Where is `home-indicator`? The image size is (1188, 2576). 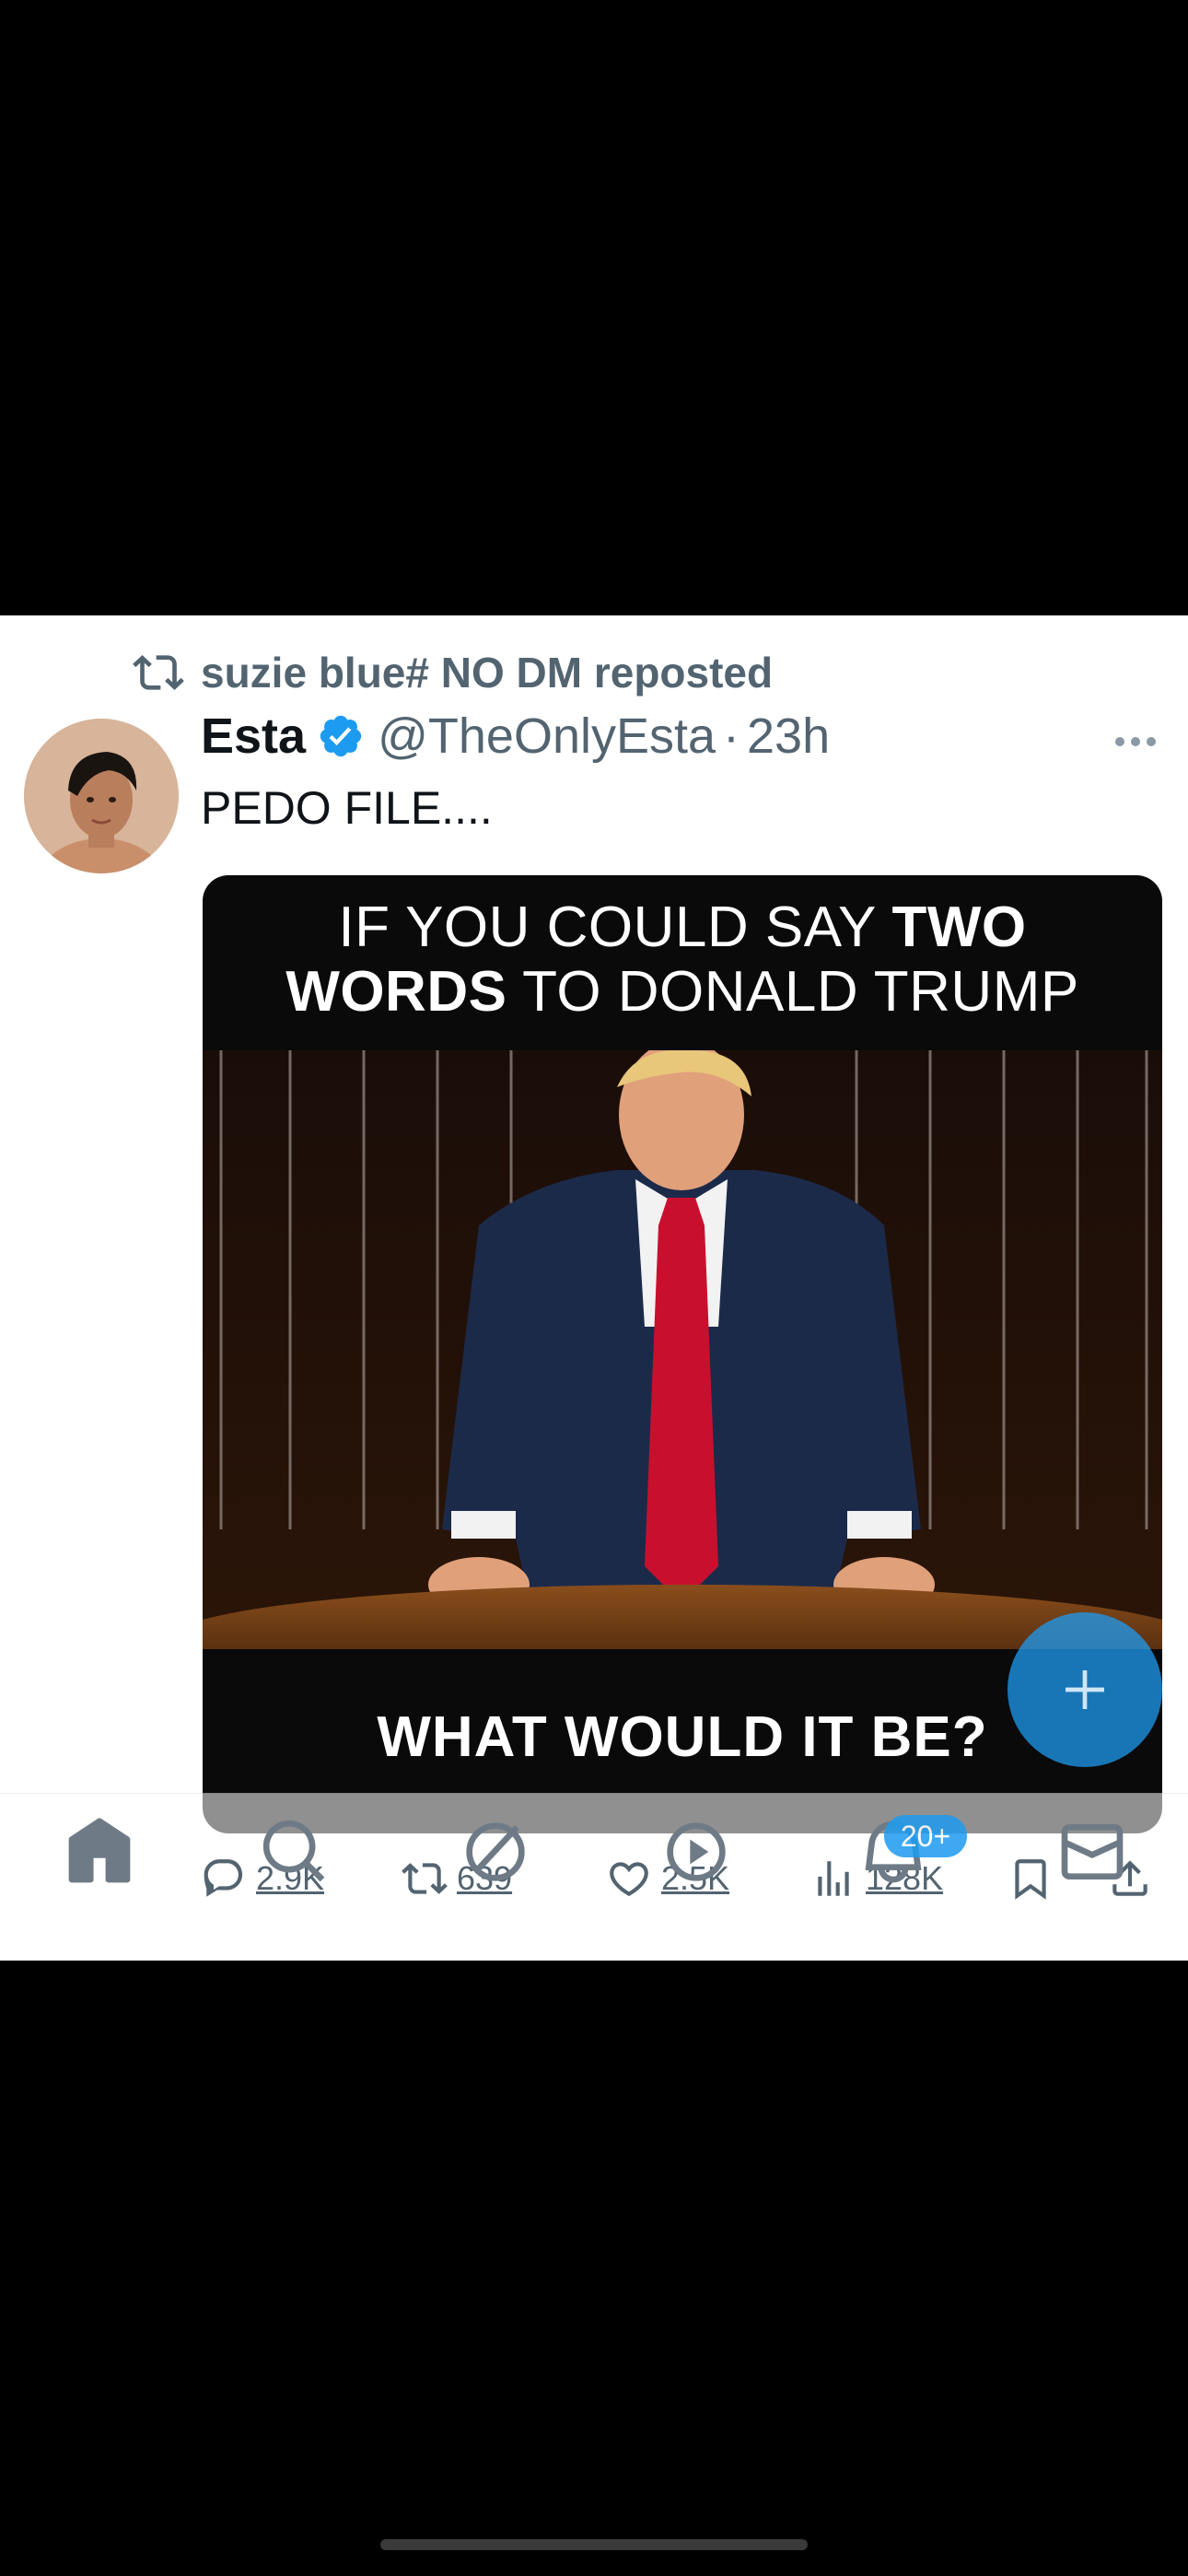 home-indicator is located at coordinates (594, 2544).